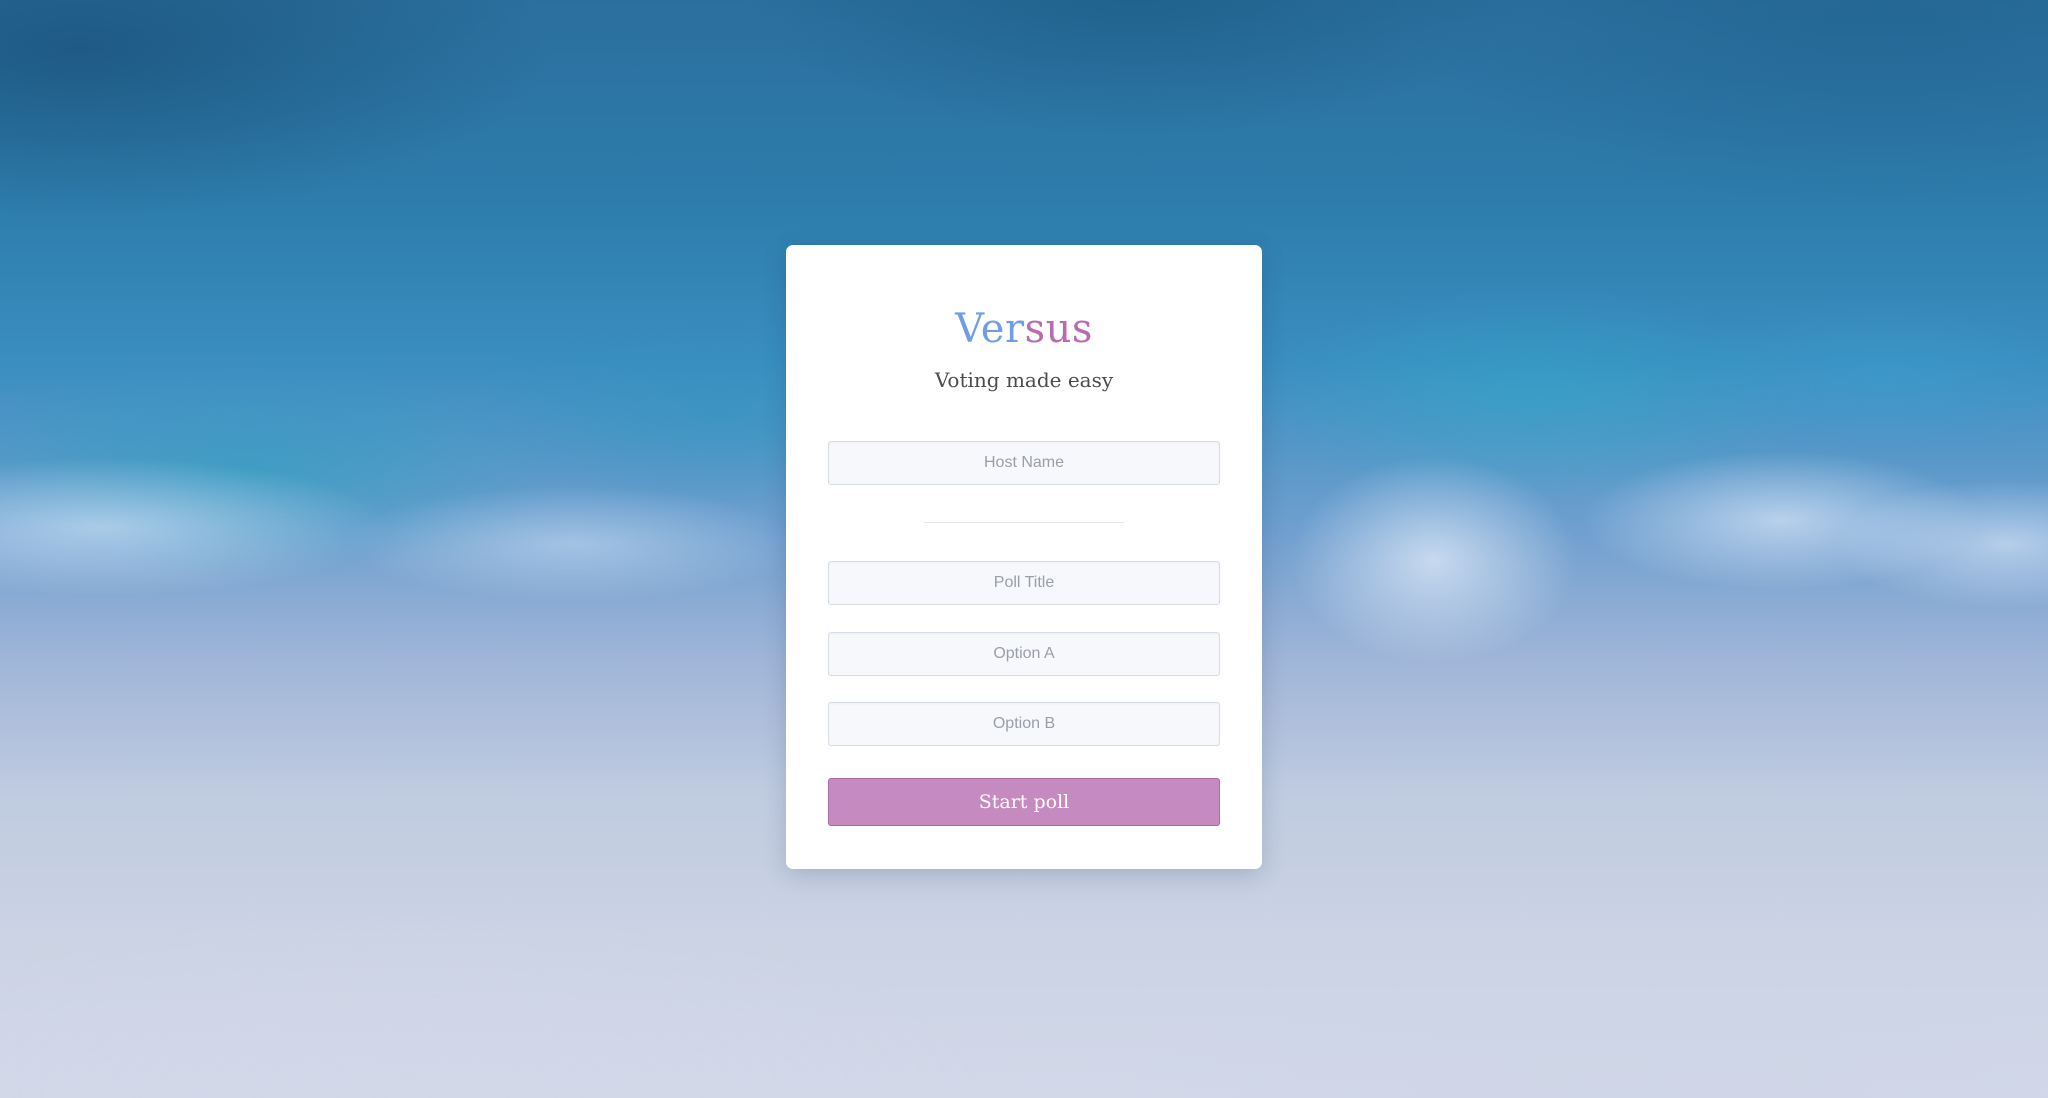 The image size is (2048, 1098). I want to click on app-logo-title: Versus, so click(1024, 329).